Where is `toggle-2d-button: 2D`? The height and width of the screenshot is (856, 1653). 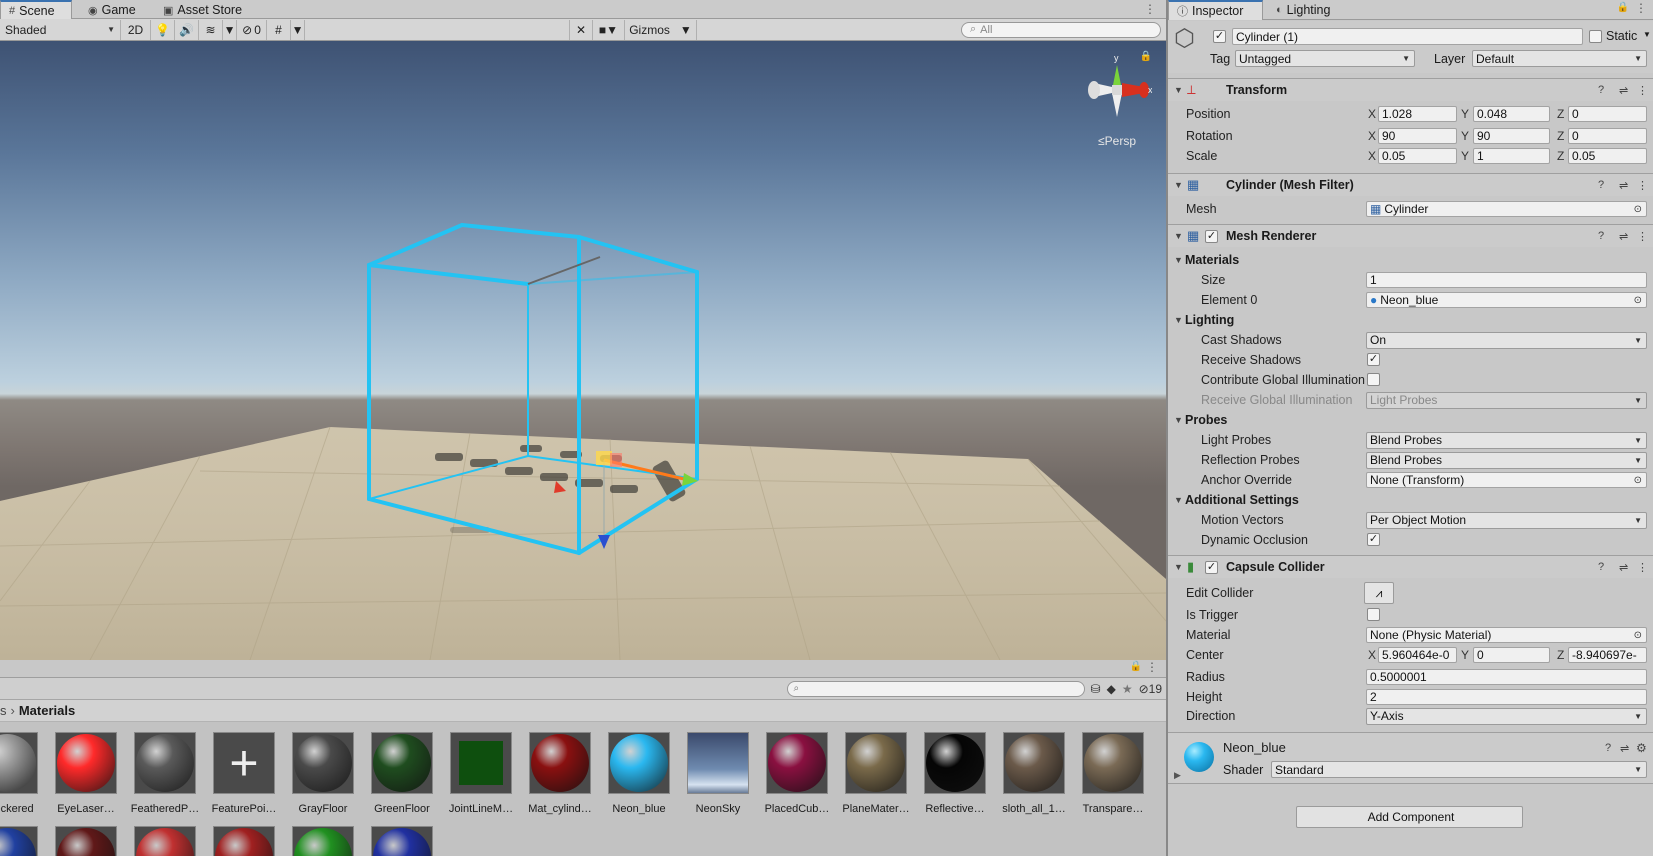 toggle-2d-button: 2D is located at coordinates (136, 29).